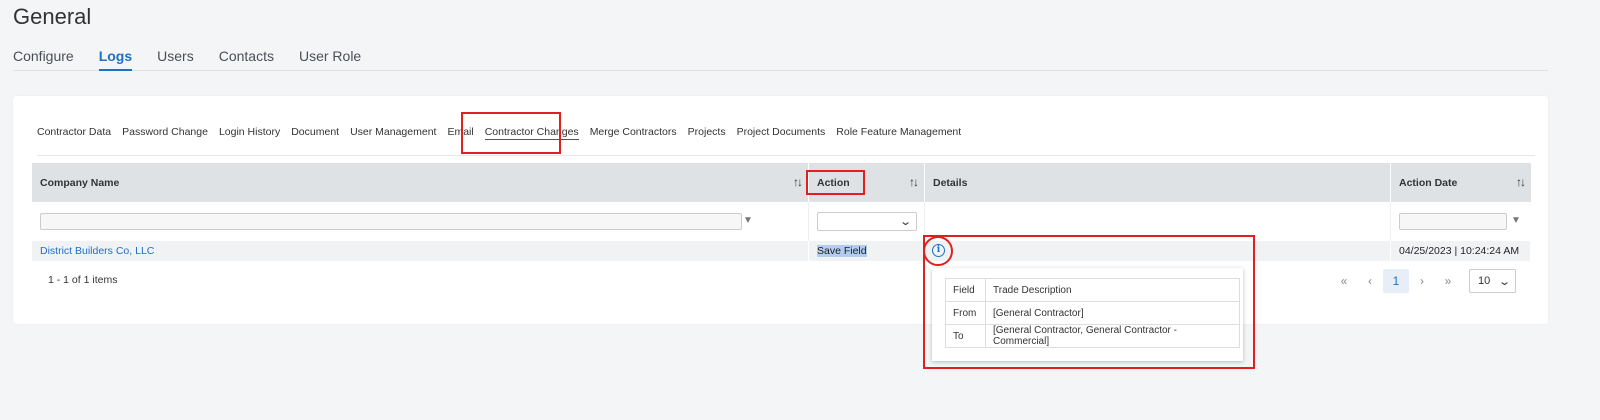  Describe the element at coordinates (1448, 281) in the screenshot. I see `last-page-button: »` at that location.